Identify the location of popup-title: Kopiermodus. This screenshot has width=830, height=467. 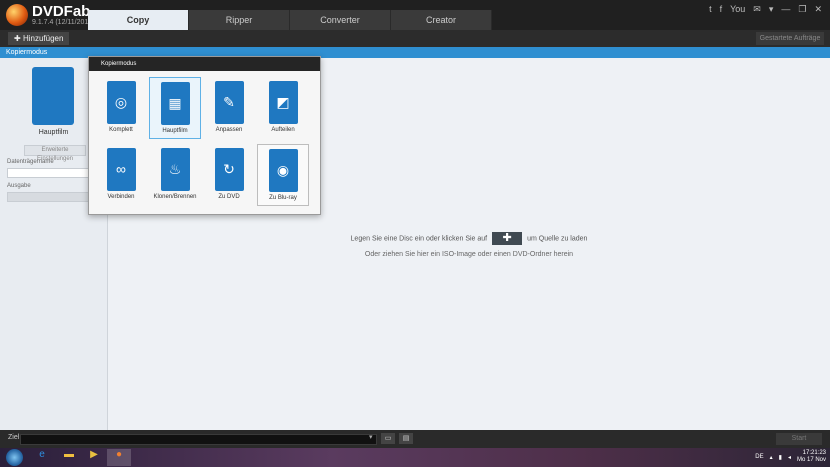
(204, 64).